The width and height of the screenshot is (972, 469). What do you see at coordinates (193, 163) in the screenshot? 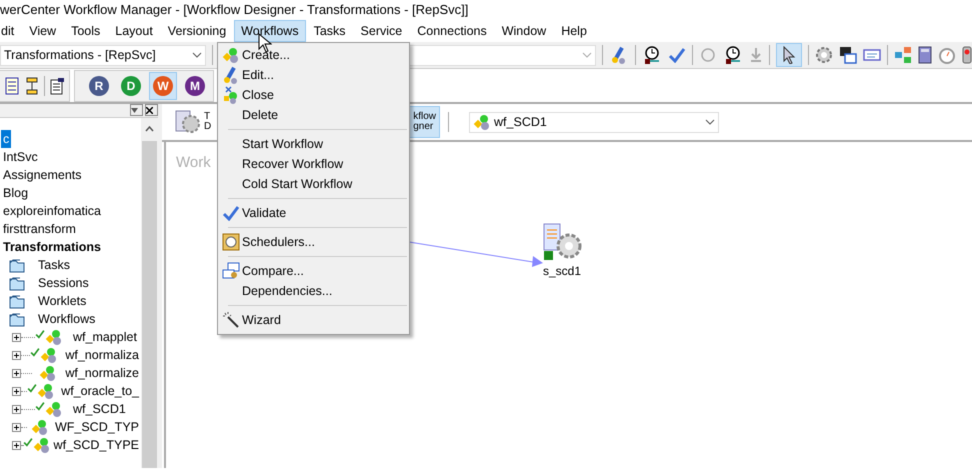
I see `canvas-label: Work` at bounding box center [193, 163].